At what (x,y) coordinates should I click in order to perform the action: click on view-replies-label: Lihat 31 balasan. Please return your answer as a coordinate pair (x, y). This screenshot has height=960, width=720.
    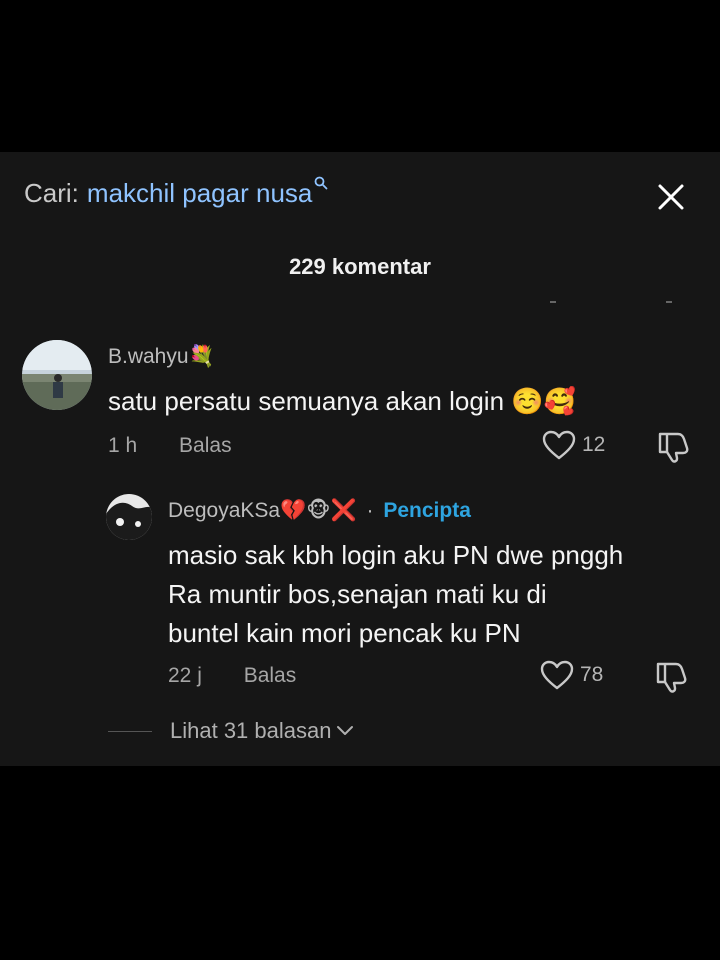
    Looking at the image, I should click on (250, 731).